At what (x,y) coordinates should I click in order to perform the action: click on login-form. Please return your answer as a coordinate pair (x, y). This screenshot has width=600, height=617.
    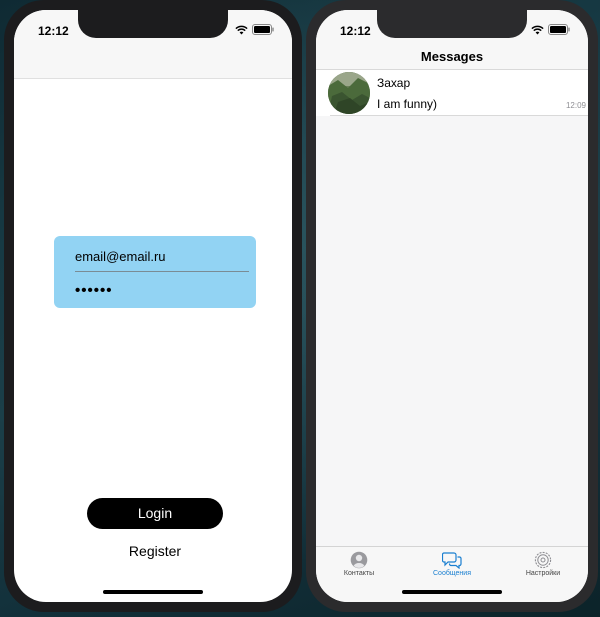
    Looking at the image, I should click on (155, 272).